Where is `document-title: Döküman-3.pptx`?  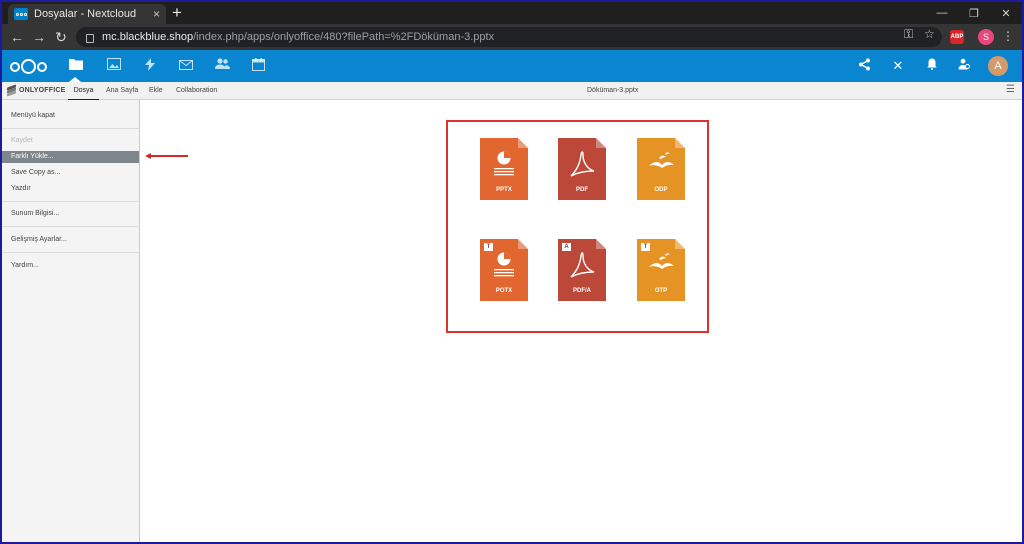 document-title: Döküman-3.pptx is located at coordinates (613, 90).